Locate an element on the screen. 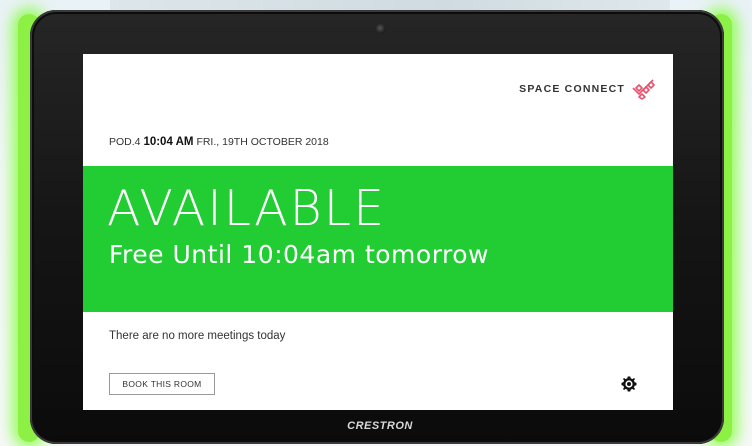  space-connect-logo-icon is located at coordinates (643, 89).